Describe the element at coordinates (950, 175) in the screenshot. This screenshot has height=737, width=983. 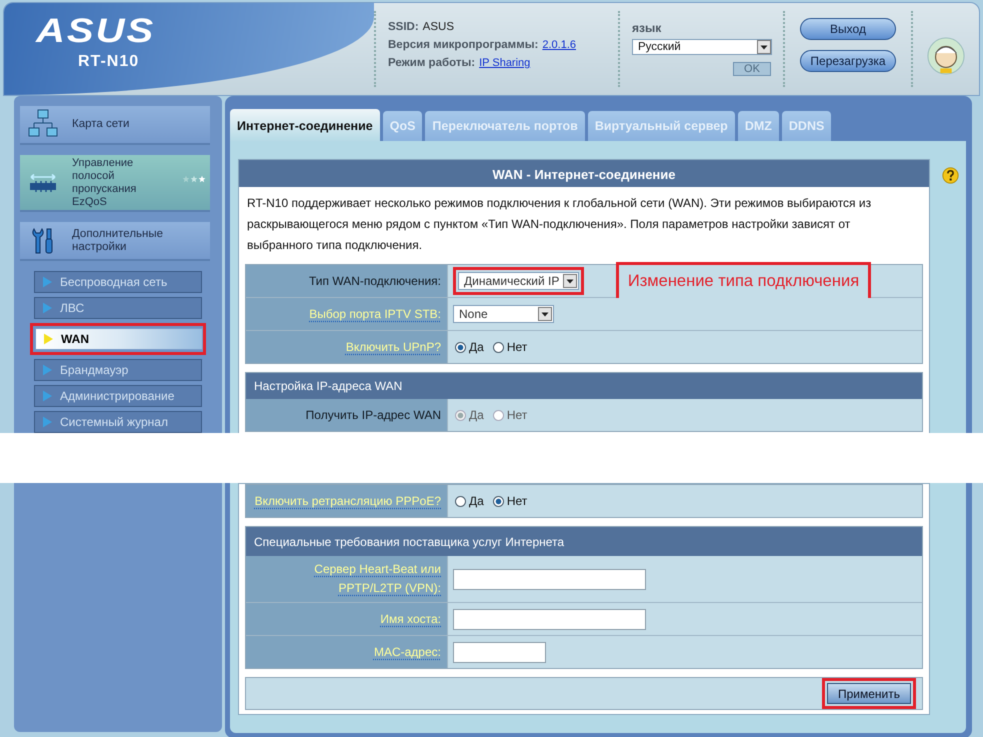
I see `help-icon` at that location.